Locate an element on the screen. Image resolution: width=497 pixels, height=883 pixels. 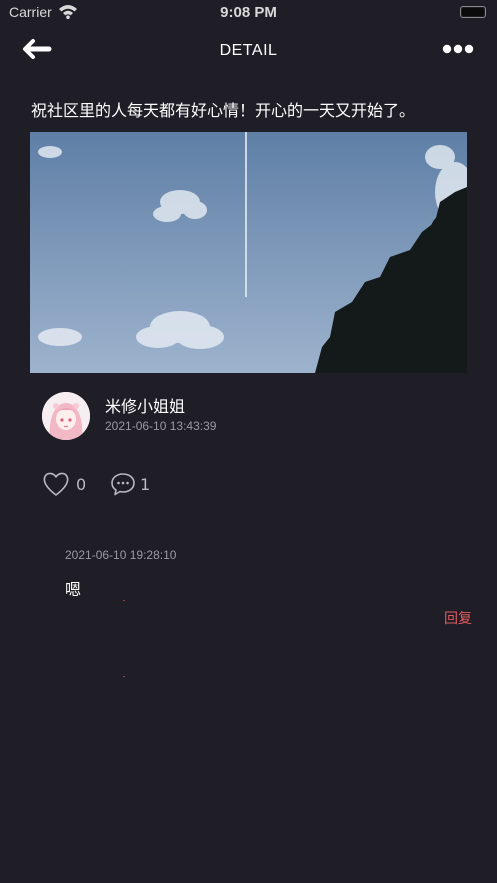
author-section: 米修小姐姐 2021-06-10 13:43:39 is located at coordinates (252, 416).